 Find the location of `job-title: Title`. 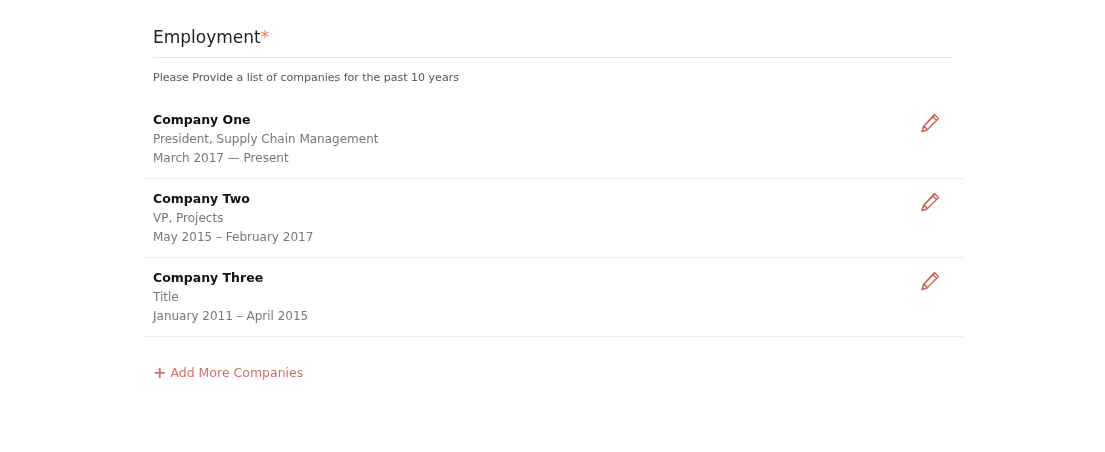

job-title: Title is located at coordinates (166, 297).